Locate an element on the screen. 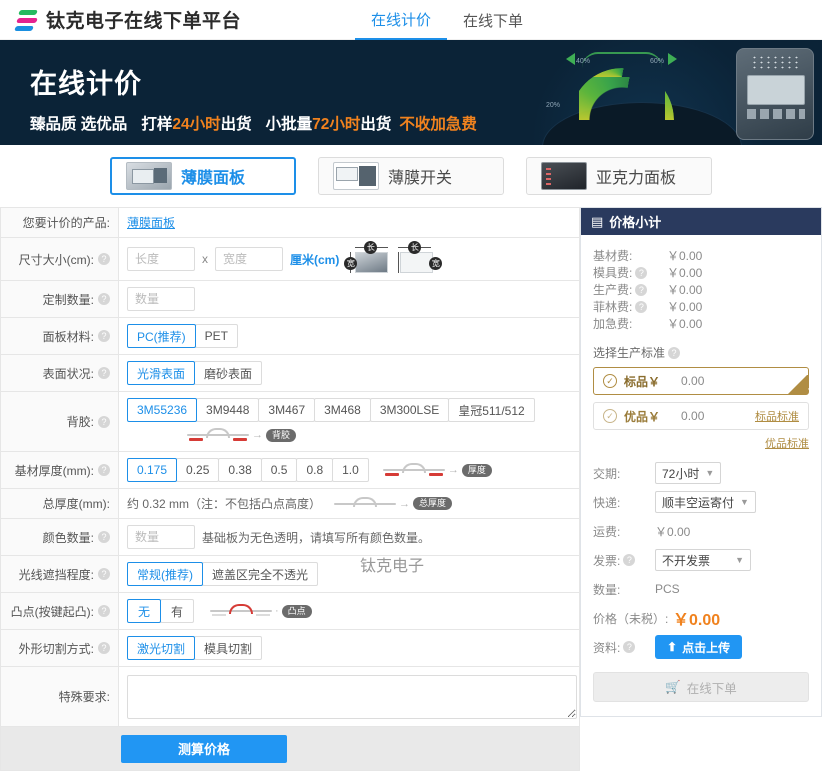  help-icon-light-blocking: ? is located at coordinates (104, 574).